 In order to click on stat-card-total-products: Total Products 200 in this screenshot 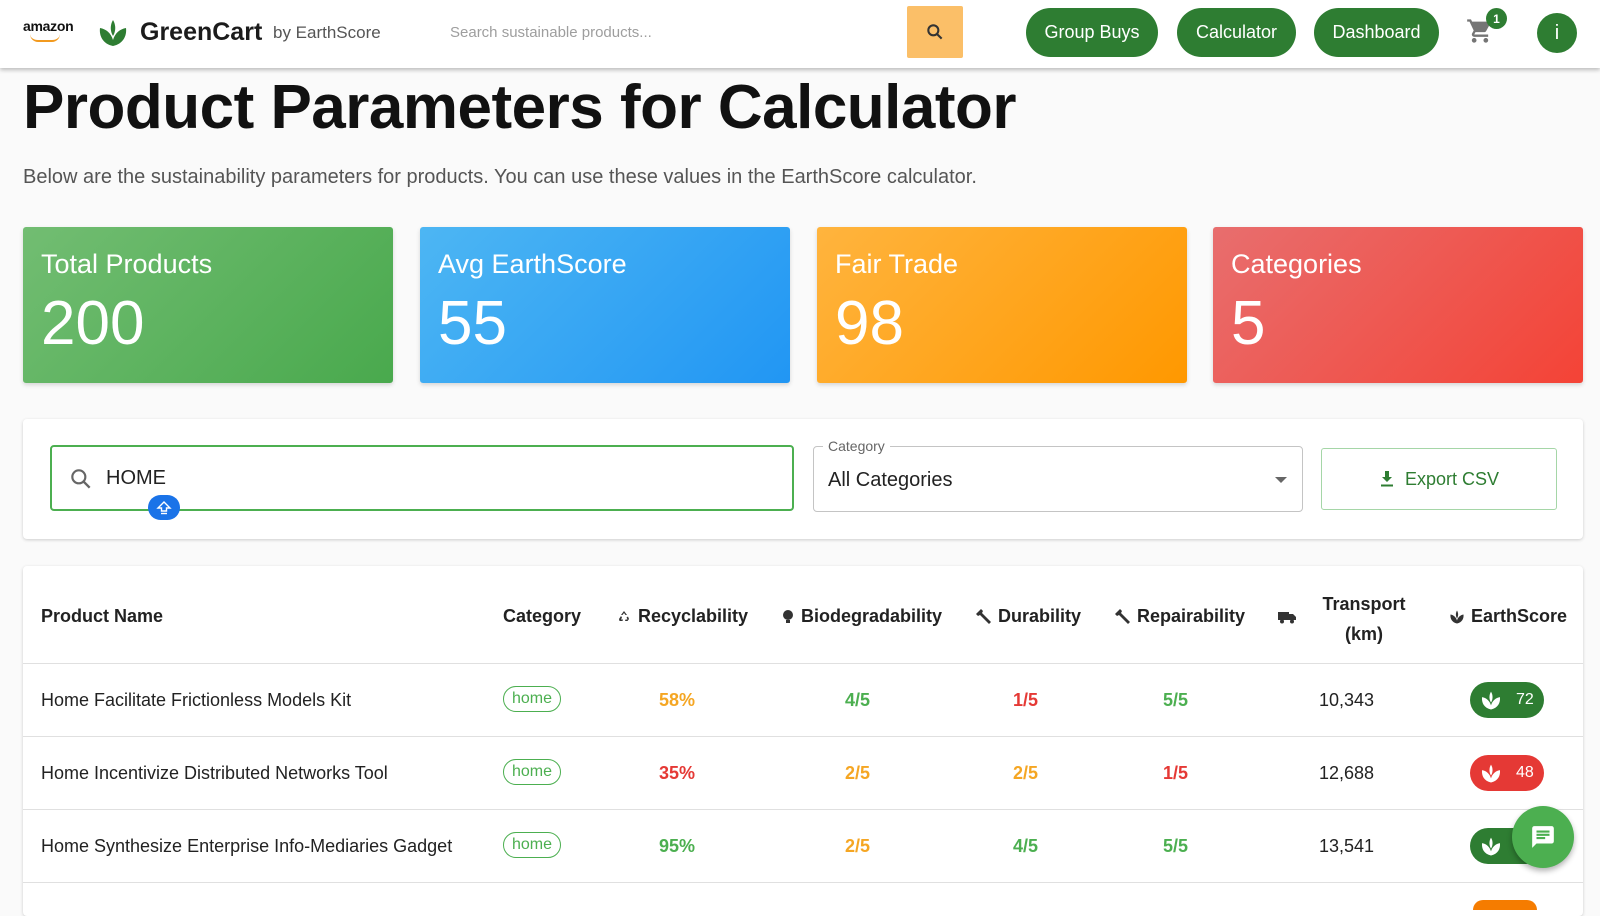, I will do `click(208, 305)`.